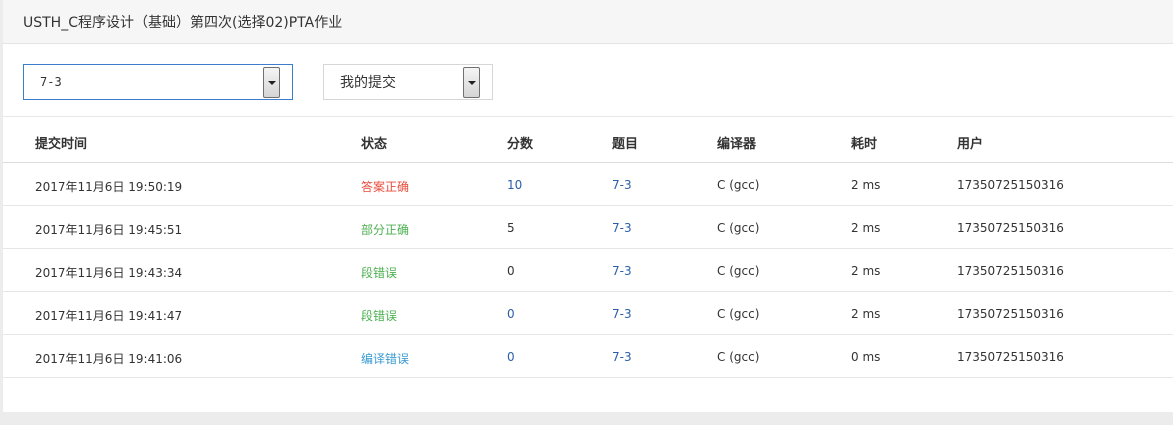  What do you see at coordinates (385, 186) in the screenshot?
I see `submission-status-link: 答案正确` at bounding box center [385, 186].